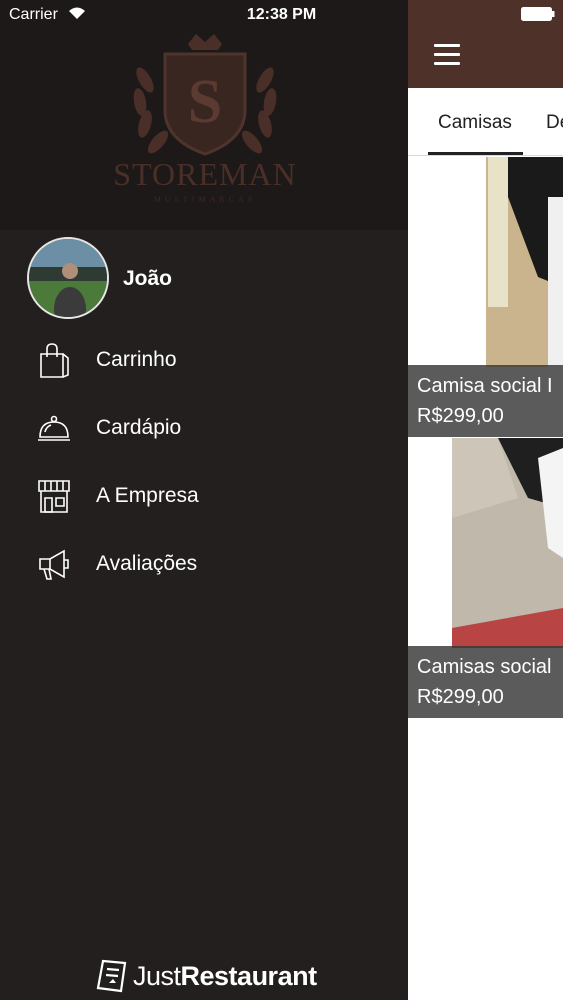 The image size is (563, 1000). I want to click on category-tabs: Camisas De, so click(485, 122).